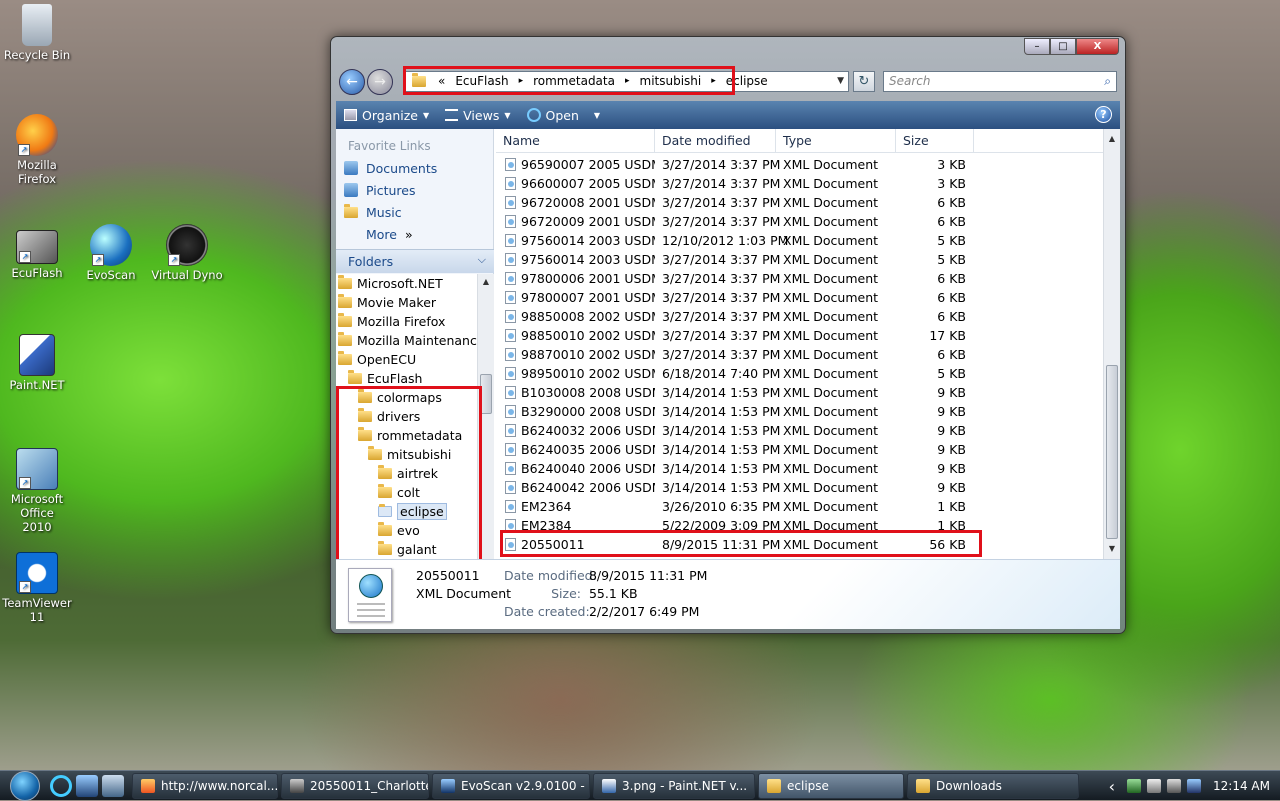  What do you see at coordinates (1063, 46) in the screenshot?
I see `maximize-button: □` at bounding box center [1063, 46].